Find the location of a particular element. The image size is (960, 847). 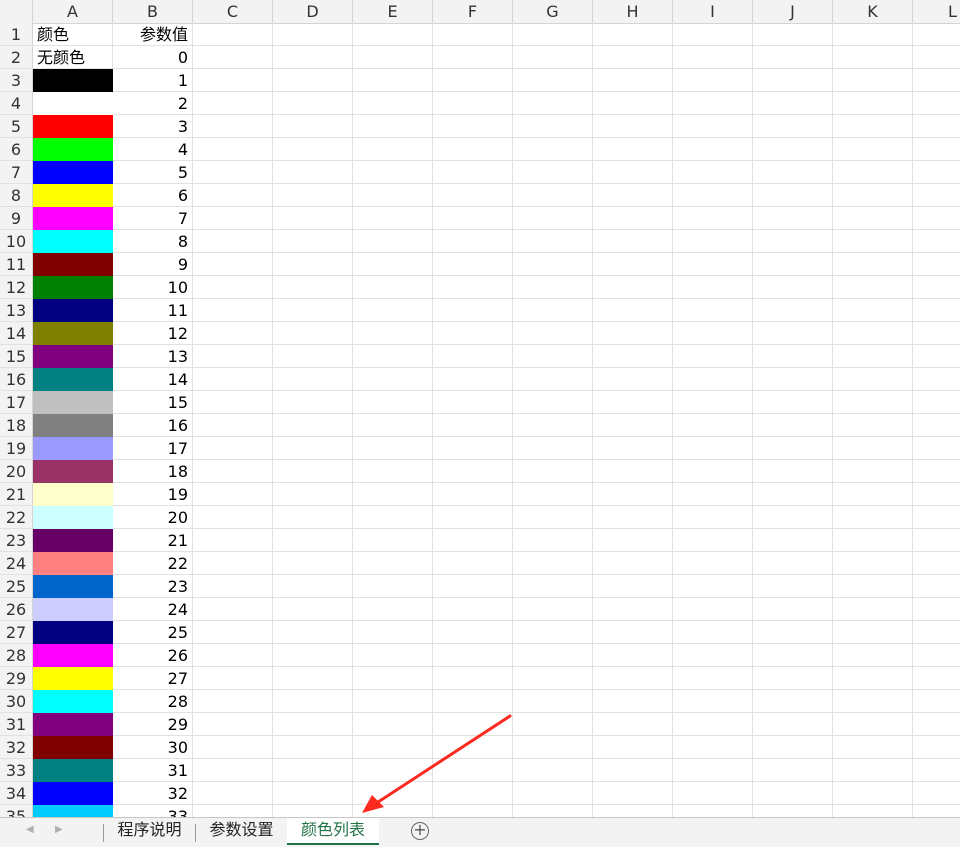

cell-parameter-value: 2 is located at coordinates (153, 103).